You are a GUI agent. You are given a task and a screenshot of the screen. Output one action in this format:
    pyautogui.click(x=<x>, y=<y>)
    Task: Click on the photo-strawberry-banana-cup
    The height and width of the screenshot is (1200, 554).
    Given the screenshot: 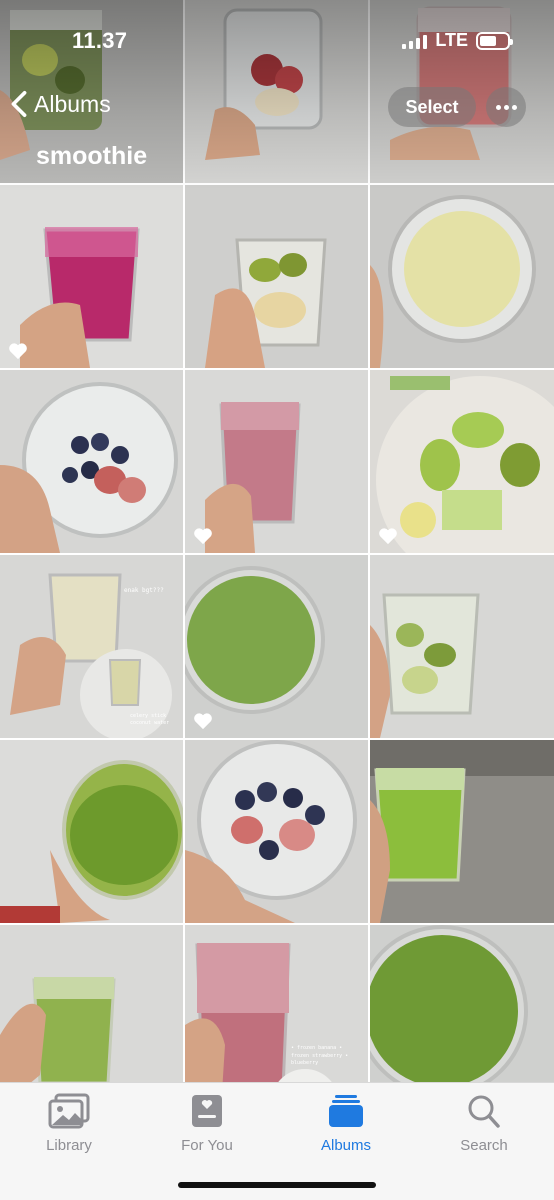 What is the action you would take?
    pyautogui.click(x=276, y=91)
    